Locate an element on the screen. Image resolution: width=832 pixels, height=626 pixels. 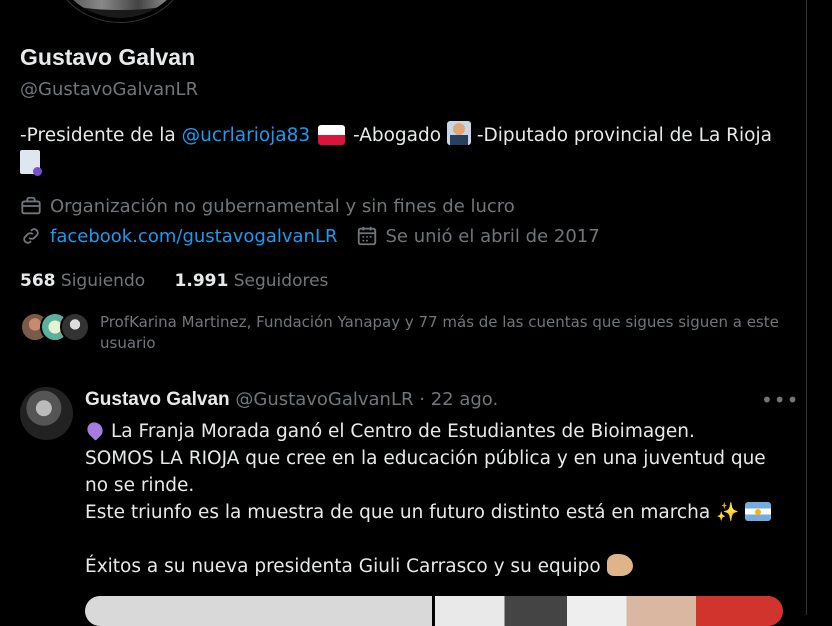
profile-handle: @GustavoGalvanLR is located at coordinates (109, 89).